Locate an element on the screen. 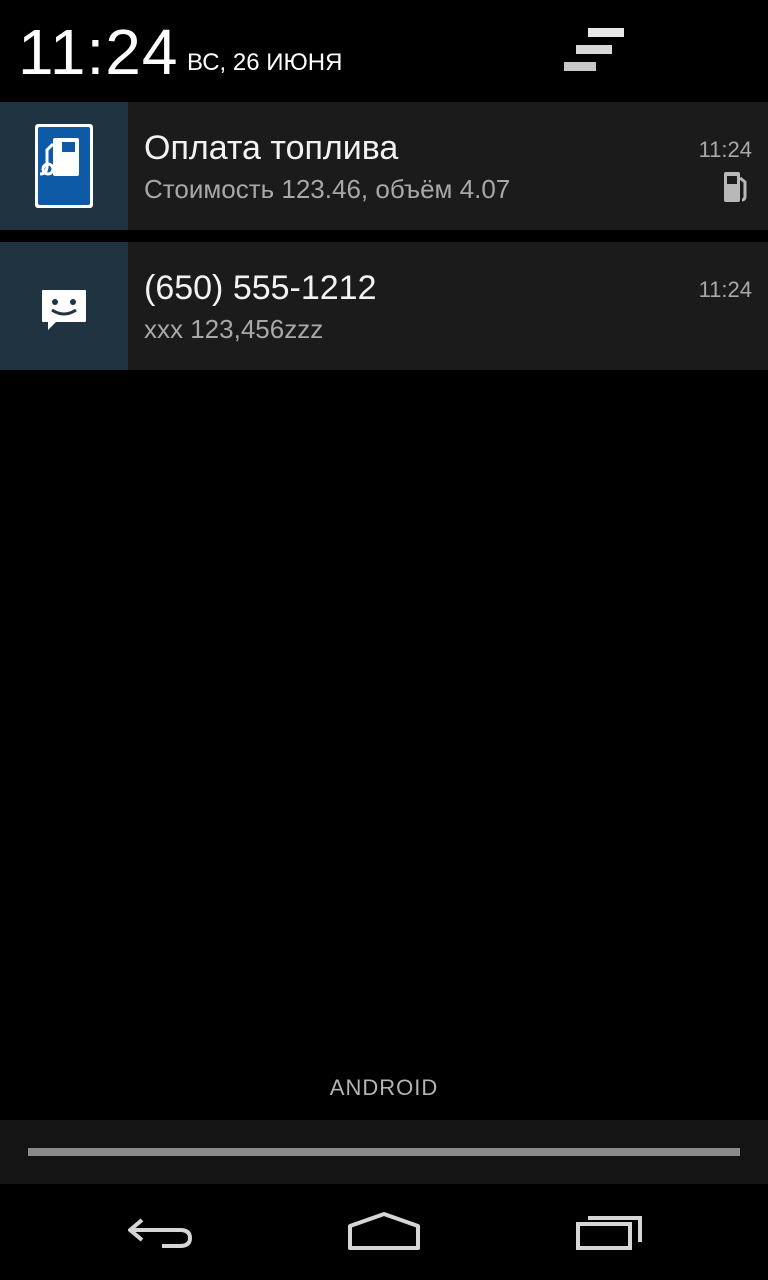 This screenshot has width=768, height=1280. notification-title: (650) 555-1212 is located at coordinates (260, 288).